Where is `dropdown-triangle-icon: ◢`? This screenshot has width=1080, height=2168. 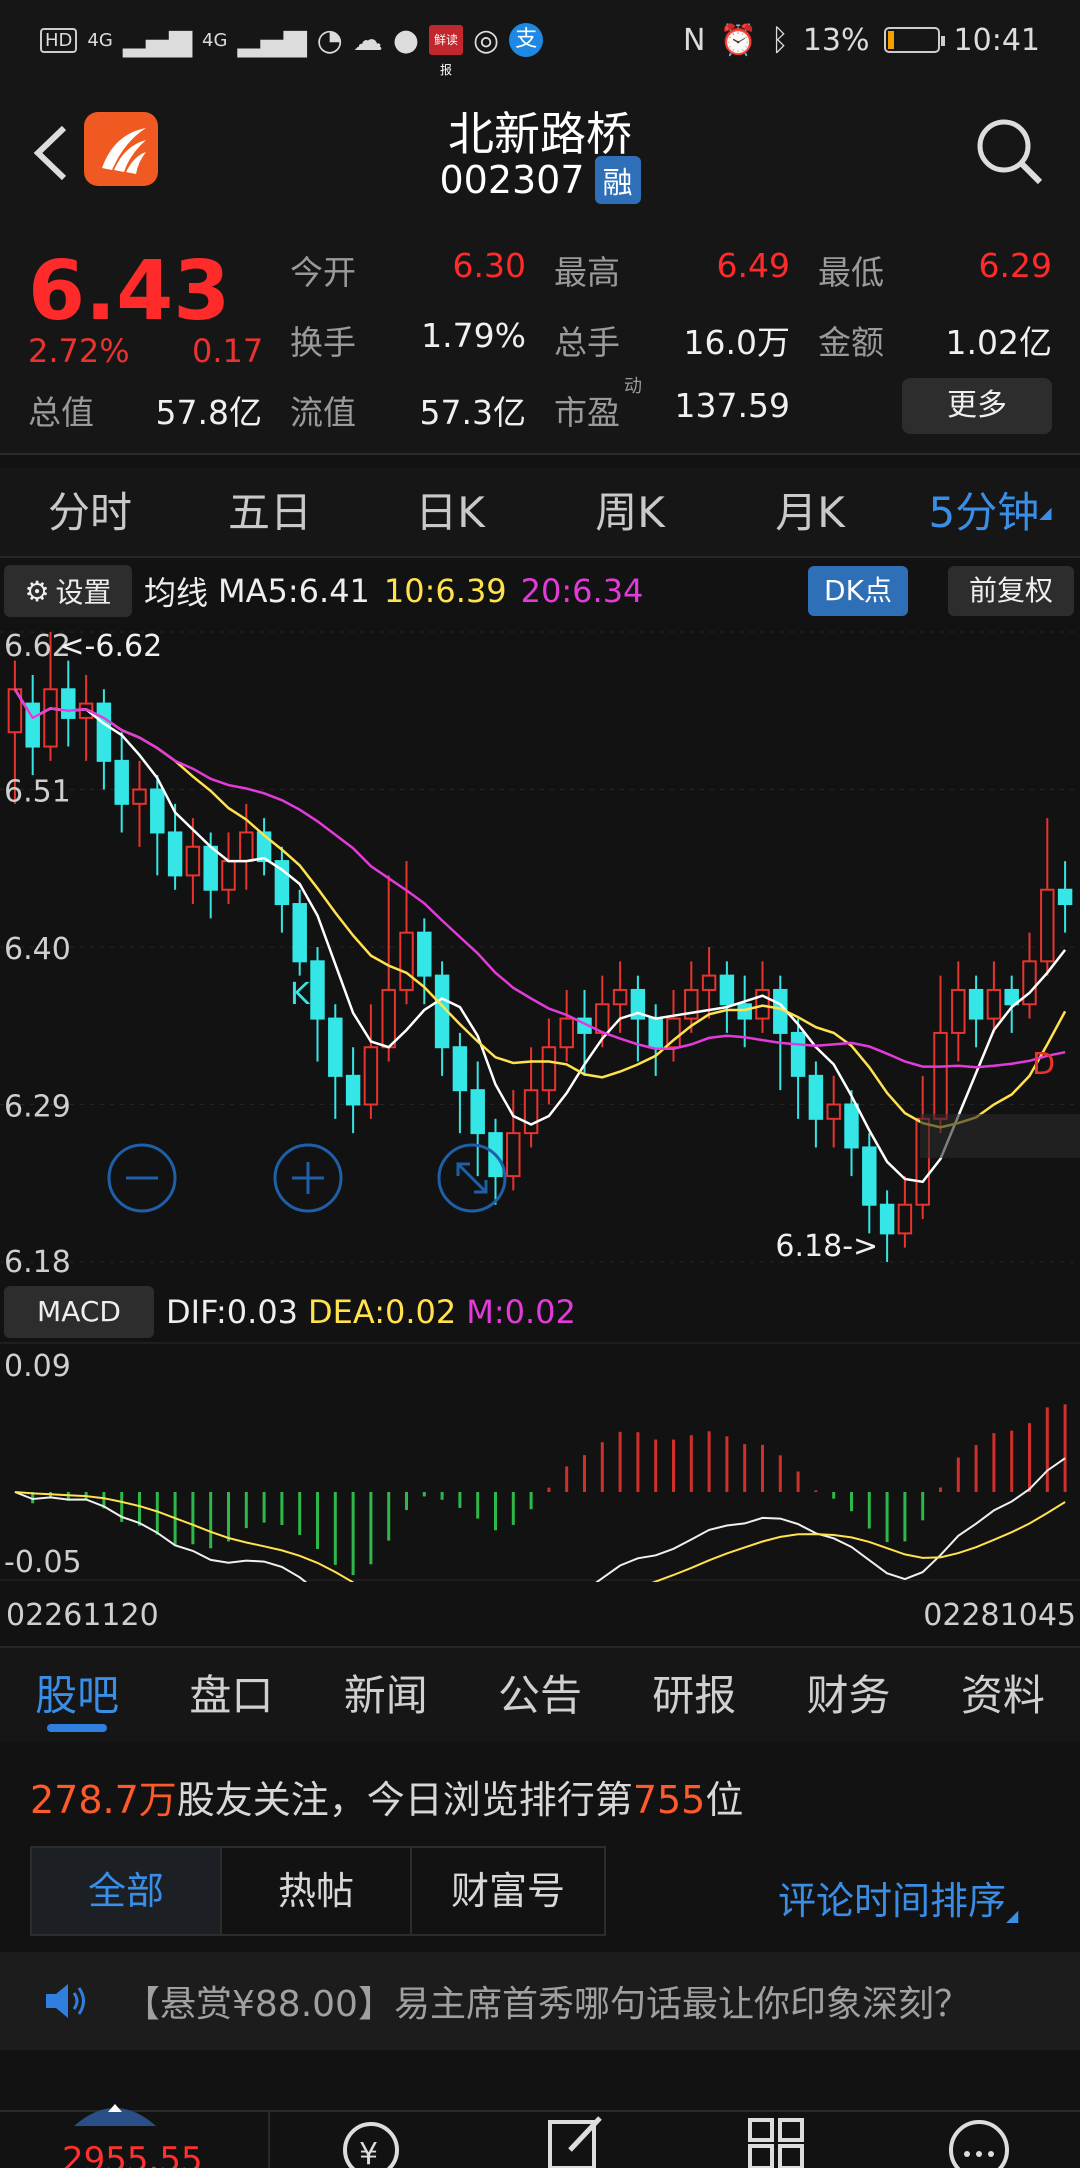 dropdown-triangle-icon: ◢ is located at coordinates (1012, 1915).